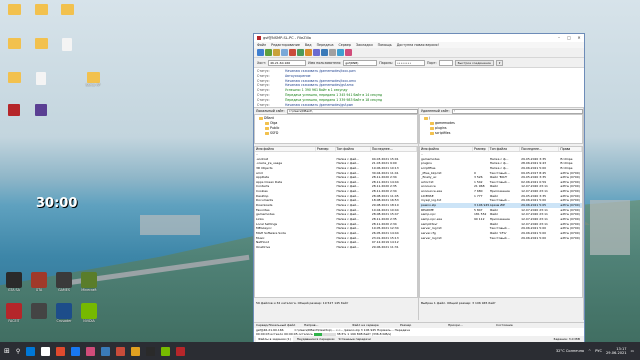 Image resolution: width=640 pixels, height=360 pixels. Describe the element at coordinates (364, 45) in the screenshot. I see `menu-bookmarks: Закладки` at that location.